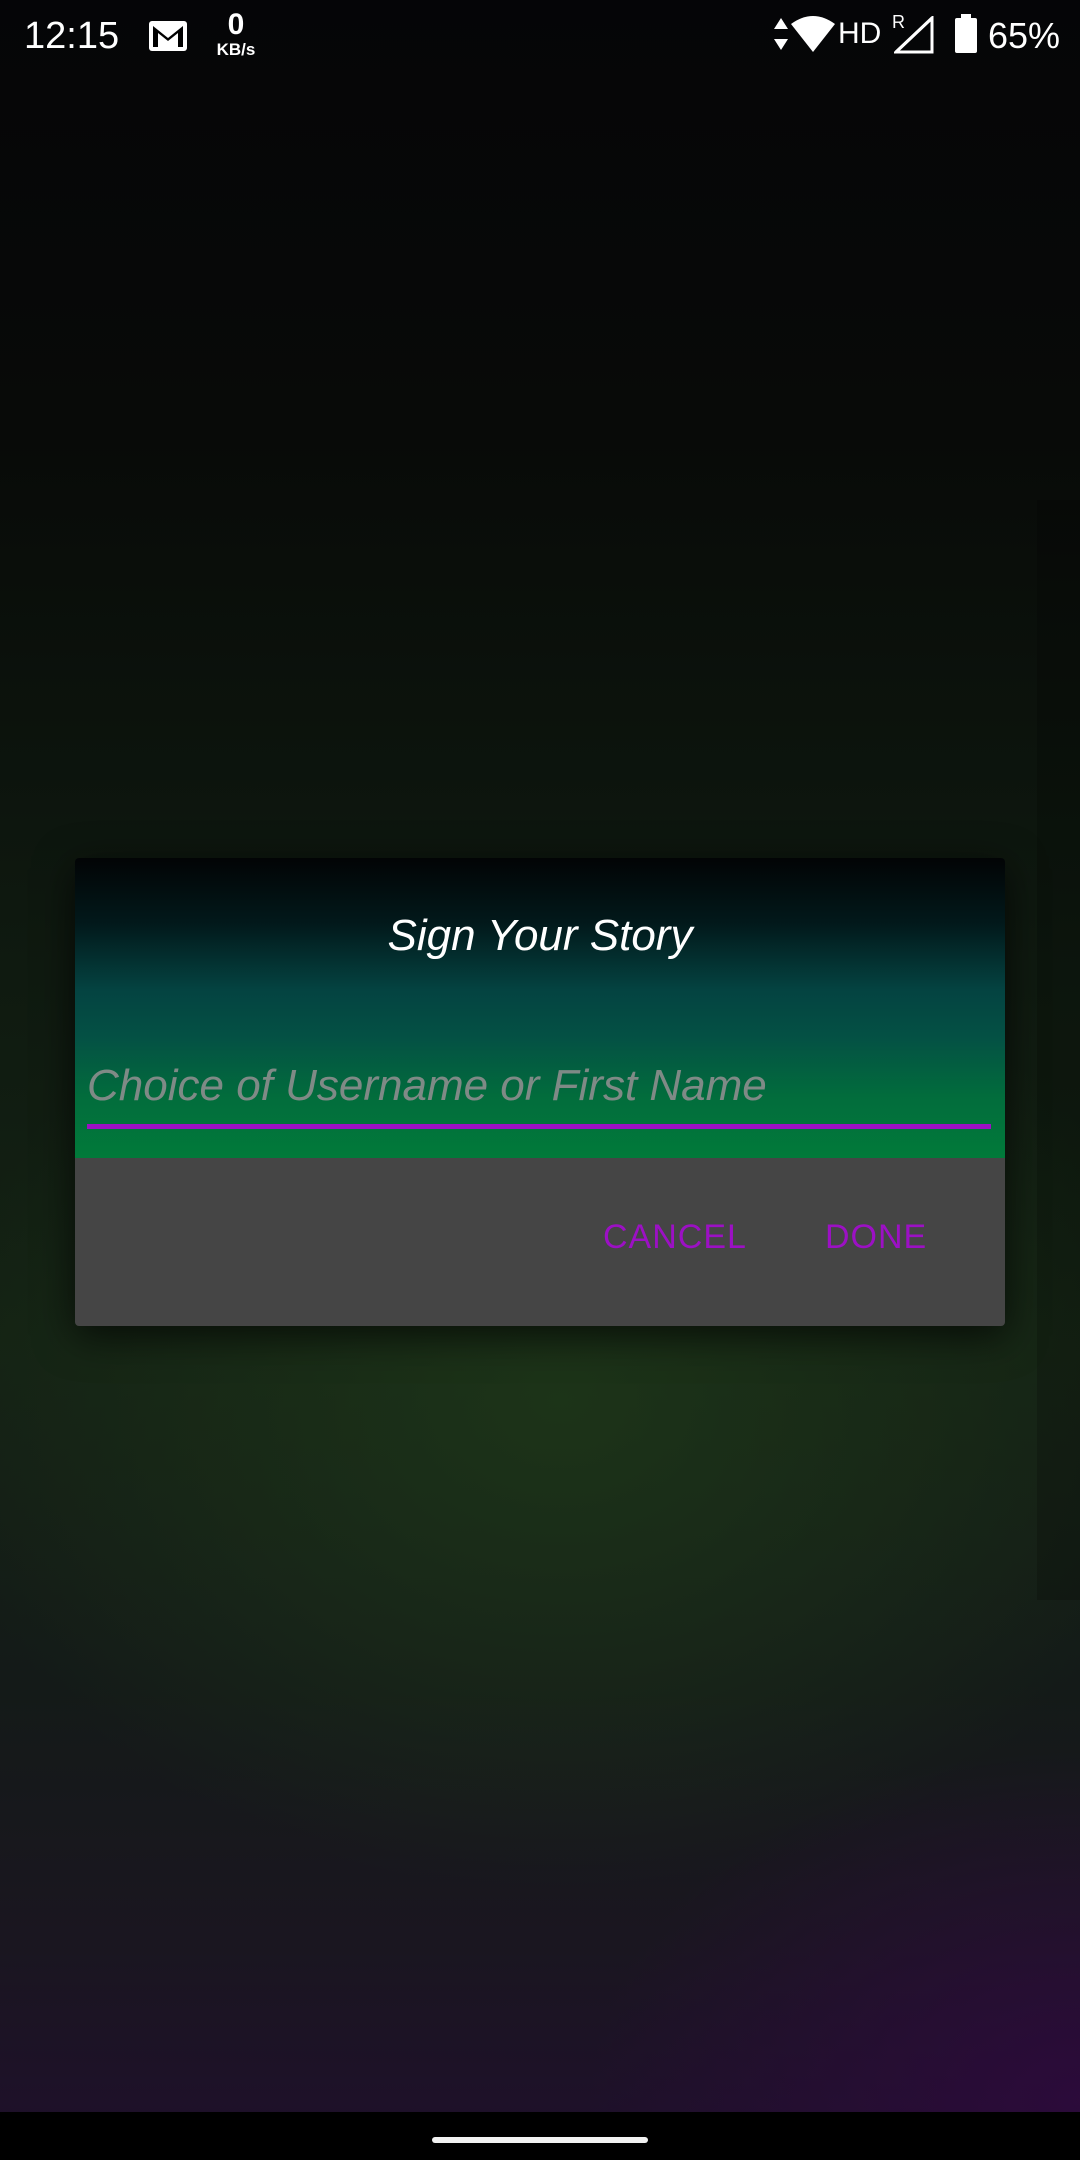 The height and width of the screenshot is (2160, 1080). I want to click on network-type-label: HD, so click(860, 33).